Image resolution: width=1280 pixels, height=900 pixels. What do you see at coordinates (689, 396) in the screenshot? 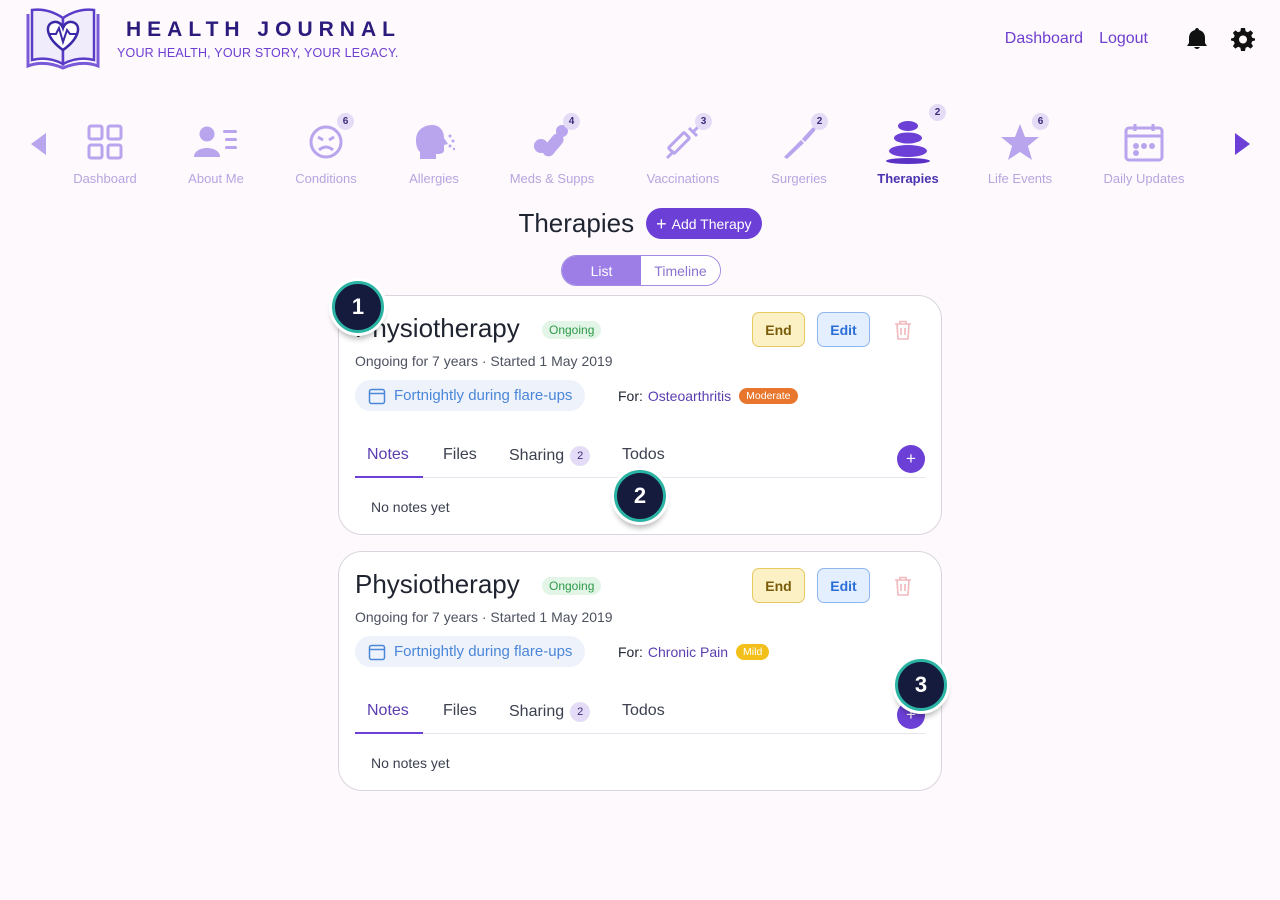
I see `condition-link: Osteoarthritis` at bounding box center [689, 396].